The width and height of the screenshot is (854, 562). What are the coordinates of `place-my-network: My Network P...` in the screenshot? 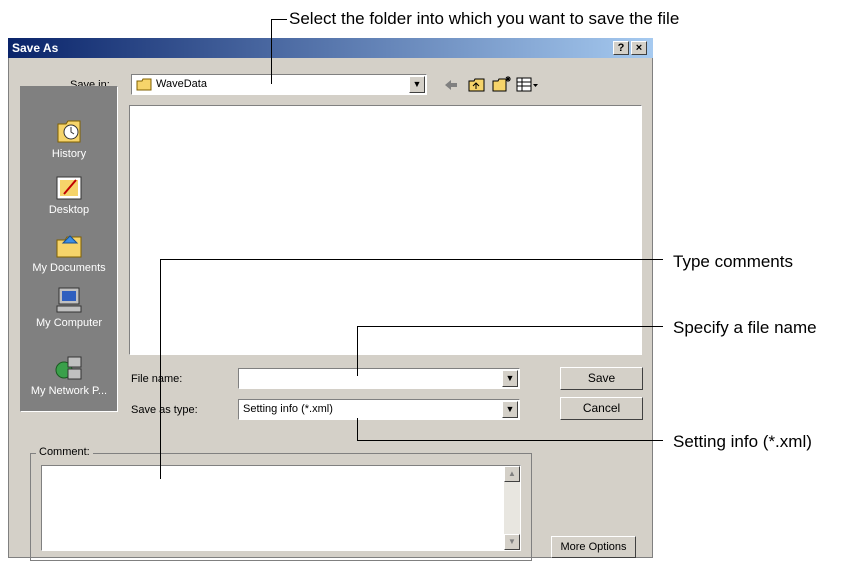 It's located at (69, 376).